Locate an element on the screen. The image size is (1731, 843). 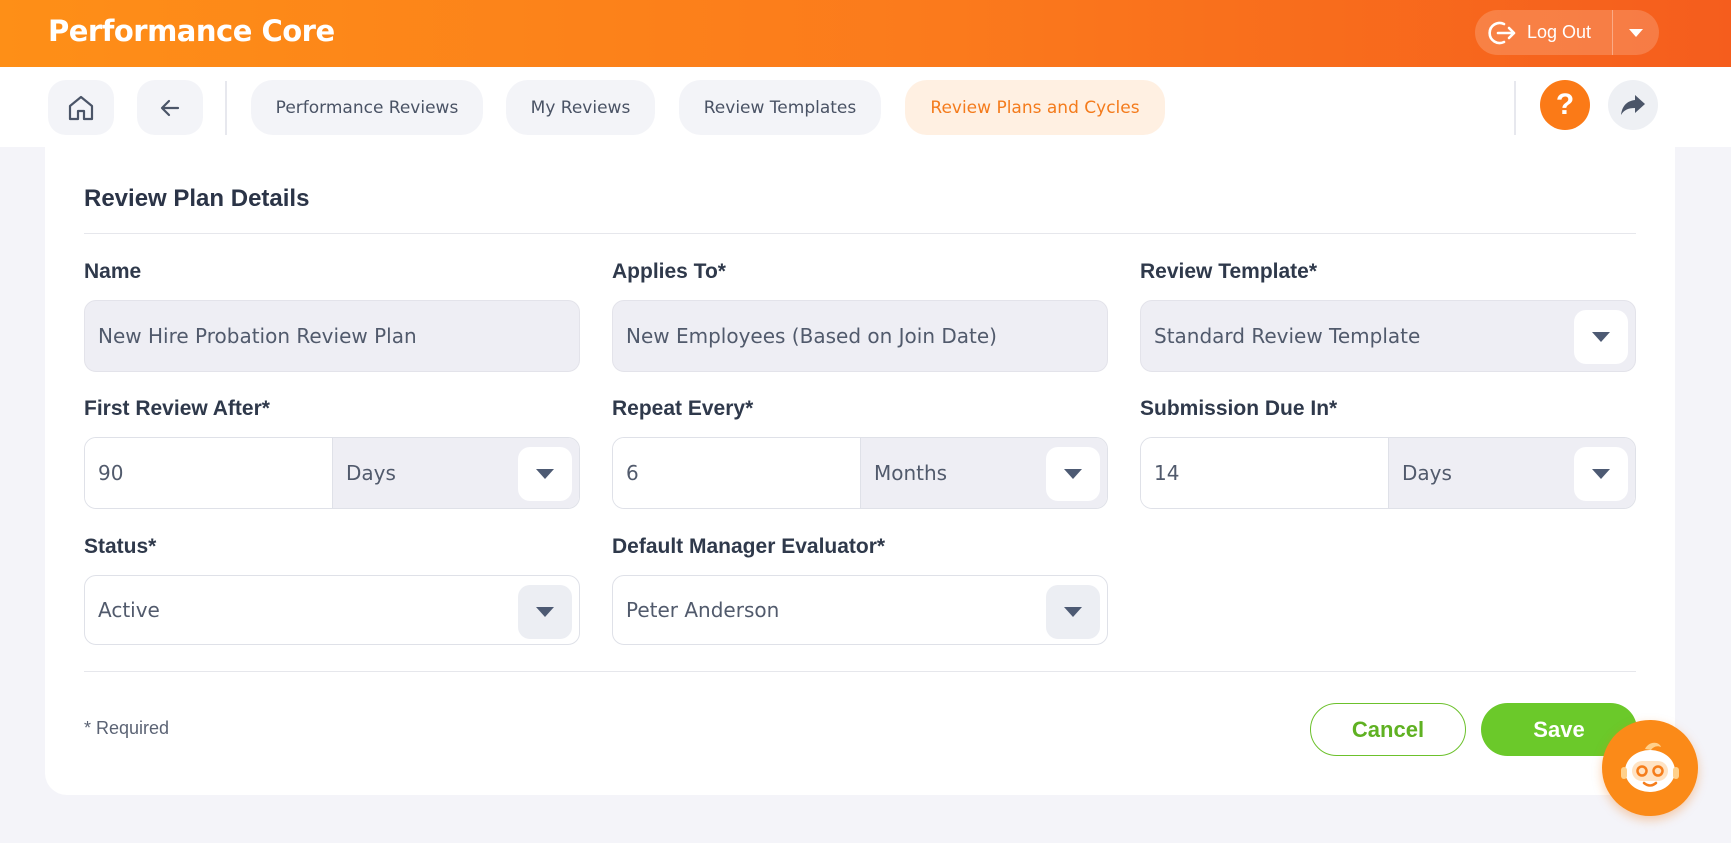
status-label: Status* is located at coordinates (120, 546).